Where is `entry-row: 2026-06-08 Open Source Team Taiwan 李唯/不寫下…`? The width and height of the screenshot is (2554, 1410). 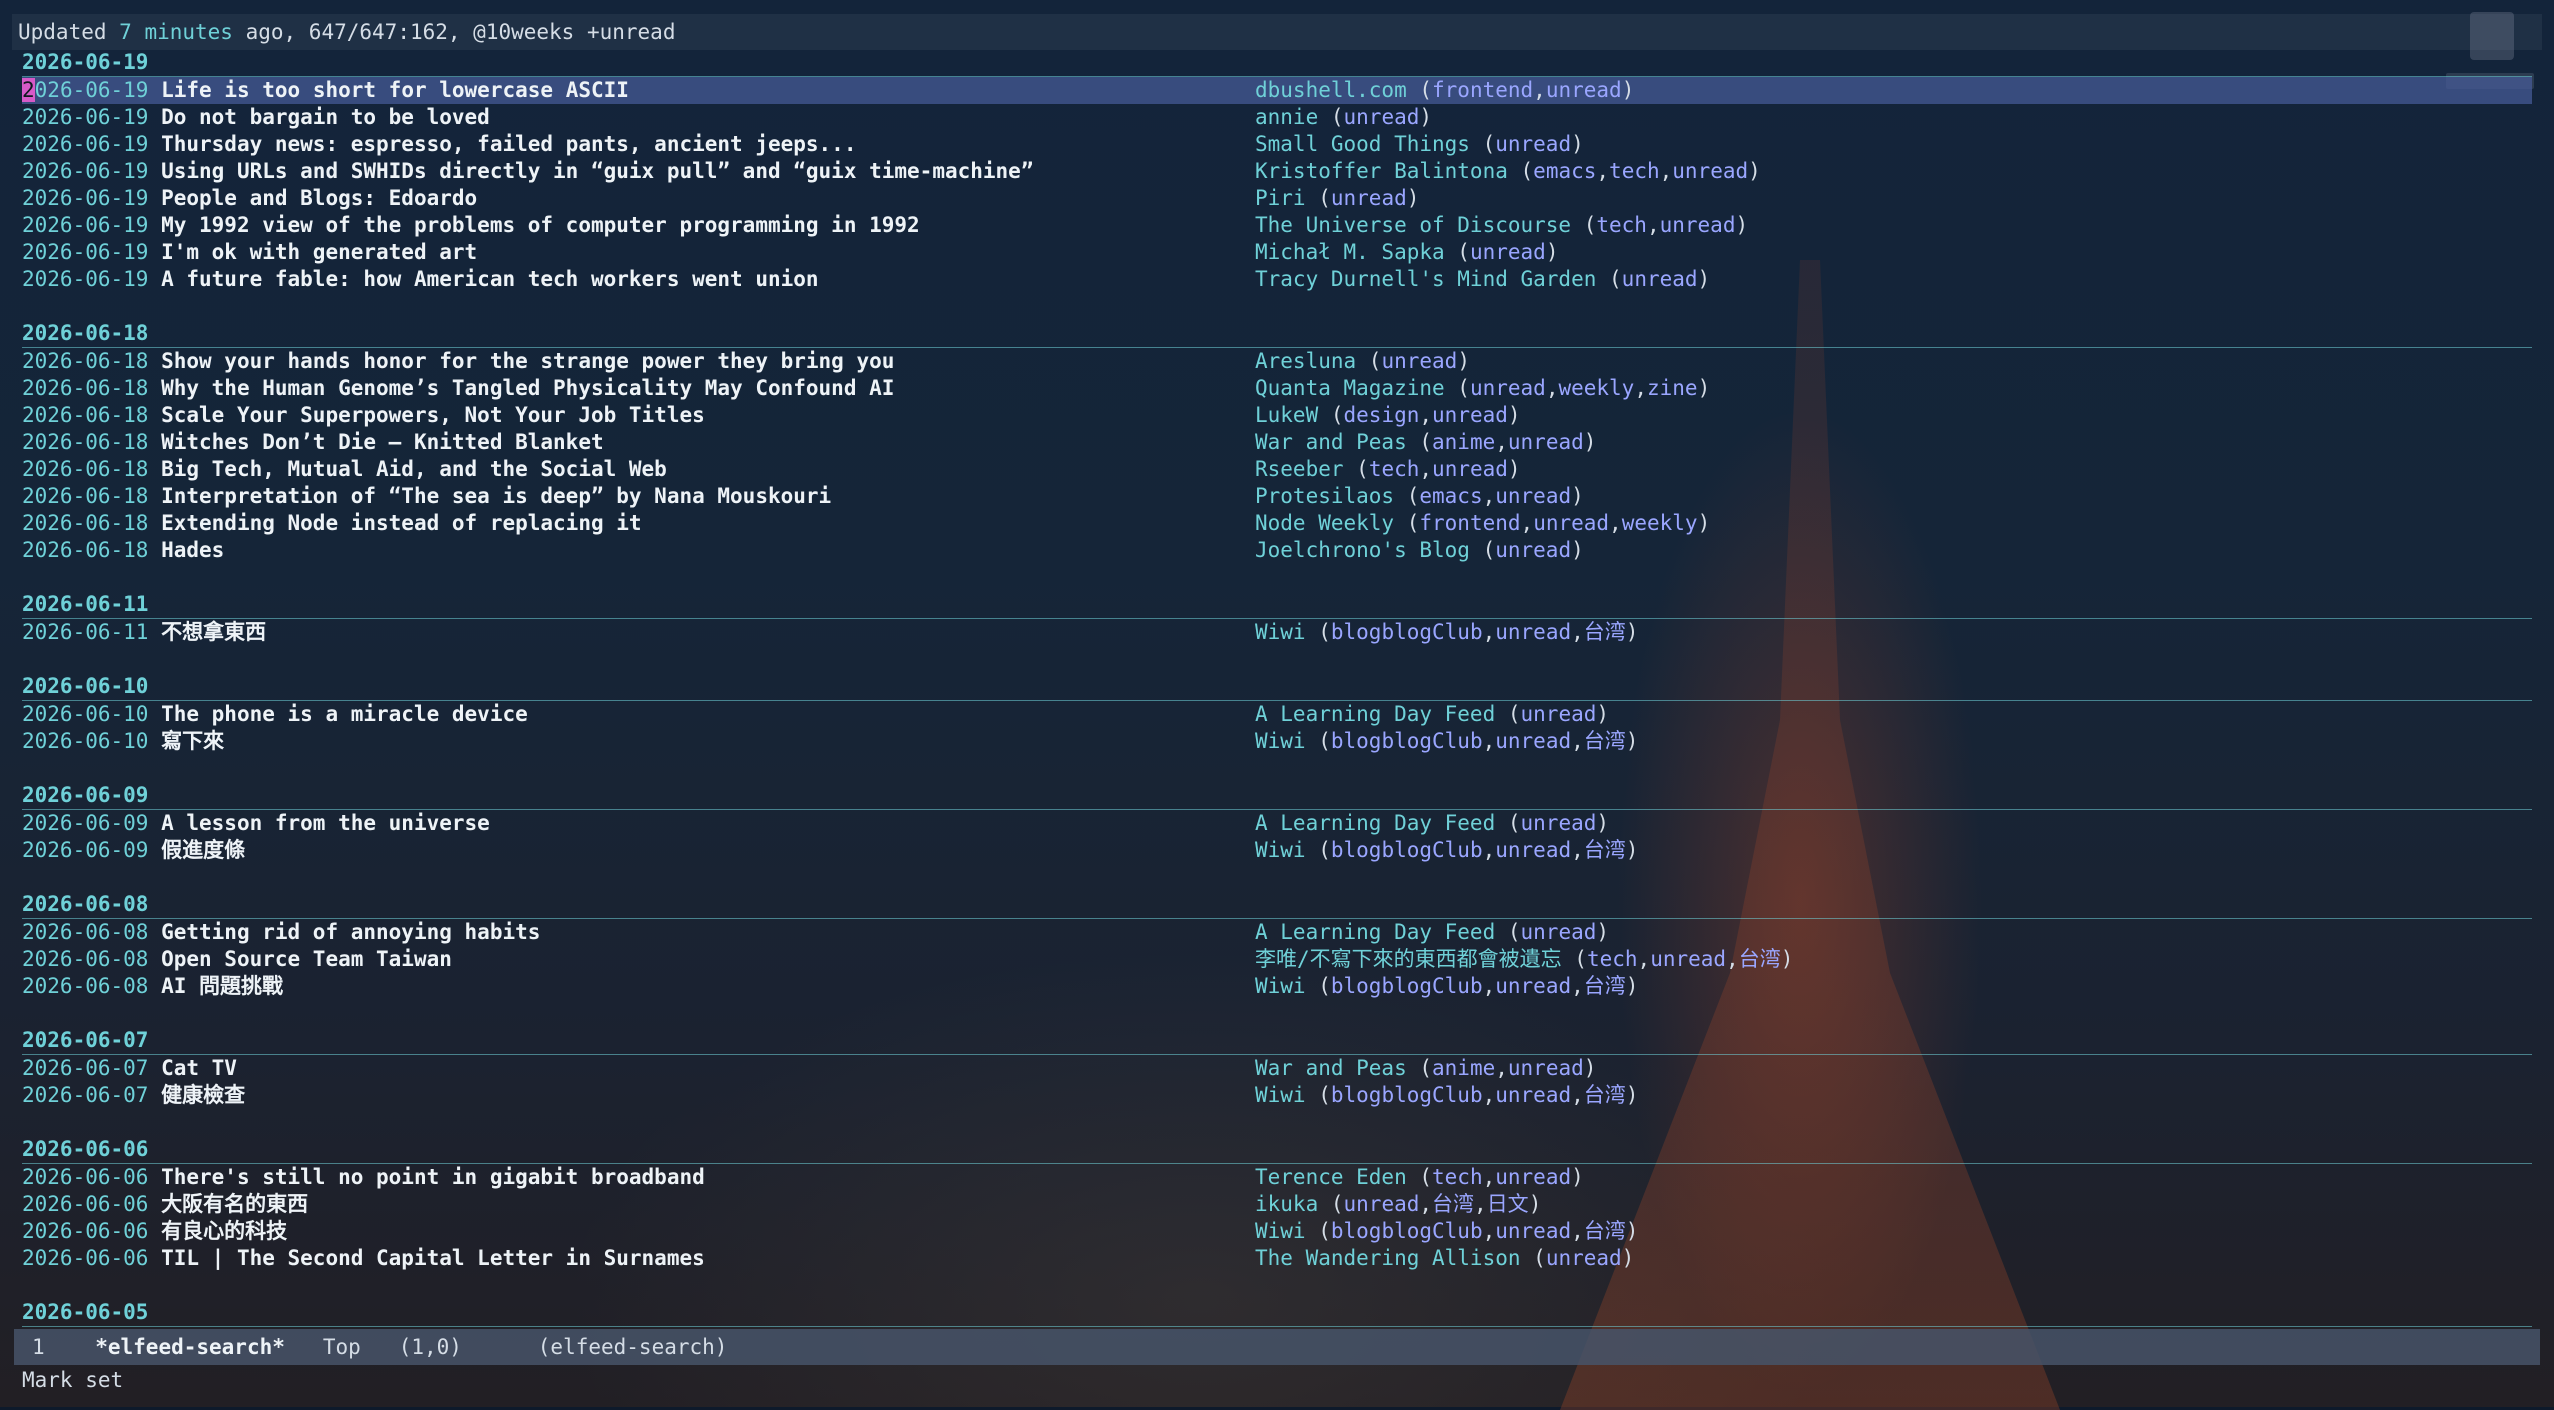
entry-row: 2026-06-08 Open Source Team Taiwan 李唯/不寫下… is located at coordinates (1277, 959).